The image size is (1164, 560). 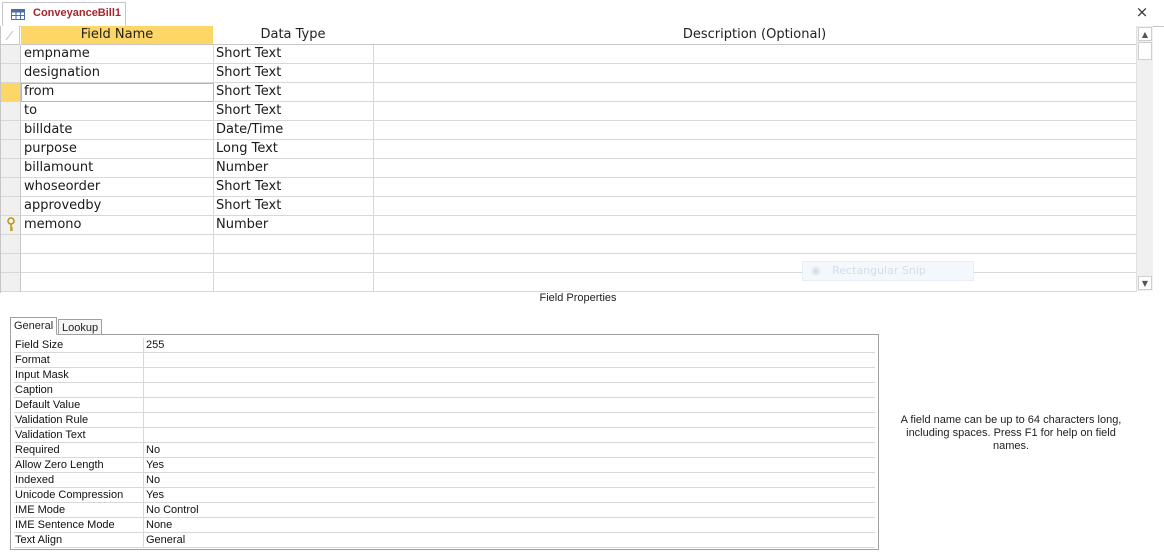 I want to click on field-name-cell: billamount, so click(x=117, y=168).